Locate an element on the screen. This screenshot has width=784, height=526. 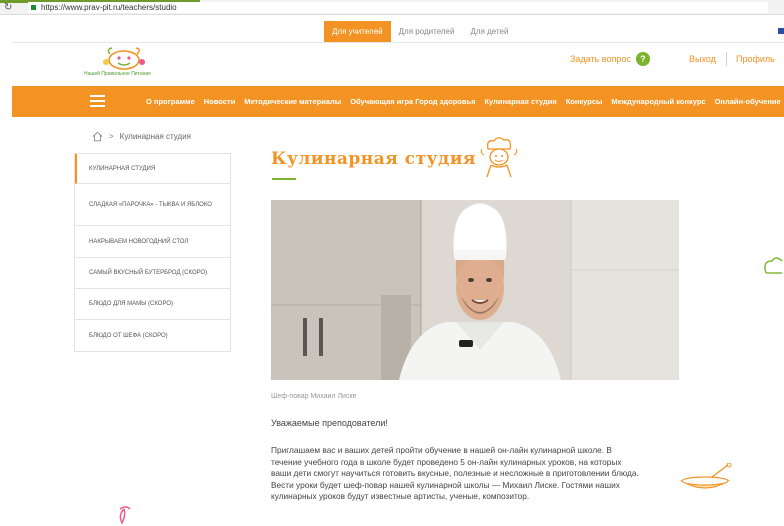
audience-tabs: Для учителей Для родителей Для детей is located at coordinates (420, 31).